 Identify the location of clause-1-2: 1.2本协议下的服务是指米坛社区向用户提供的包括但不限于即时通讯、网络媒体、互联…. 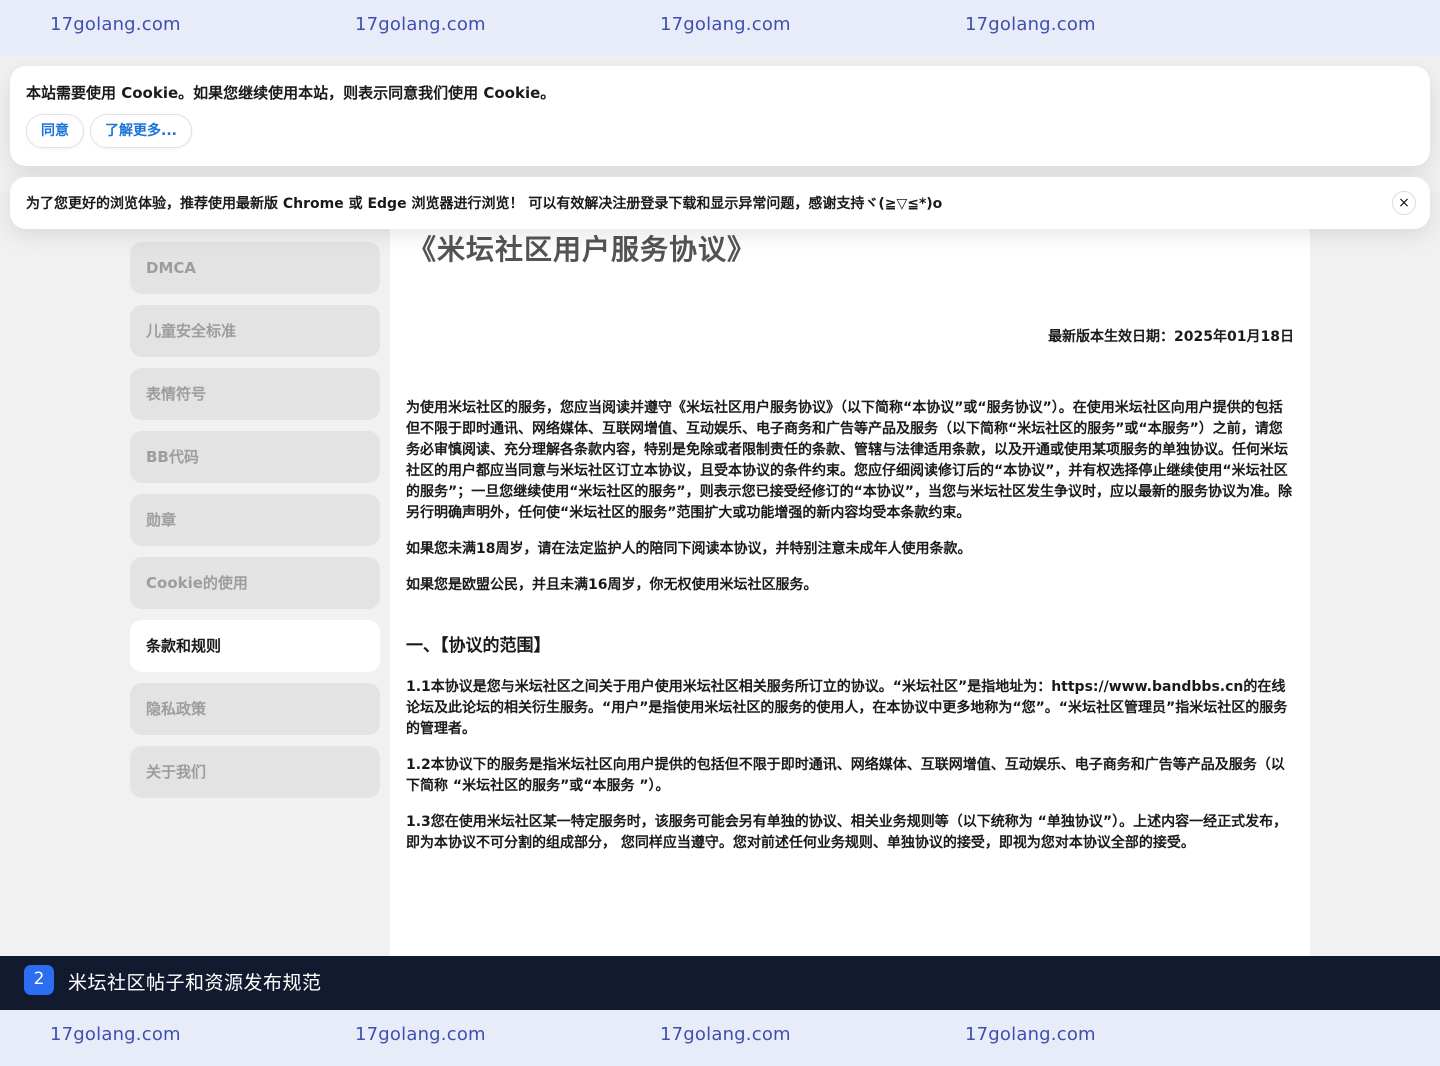
(845, 775).